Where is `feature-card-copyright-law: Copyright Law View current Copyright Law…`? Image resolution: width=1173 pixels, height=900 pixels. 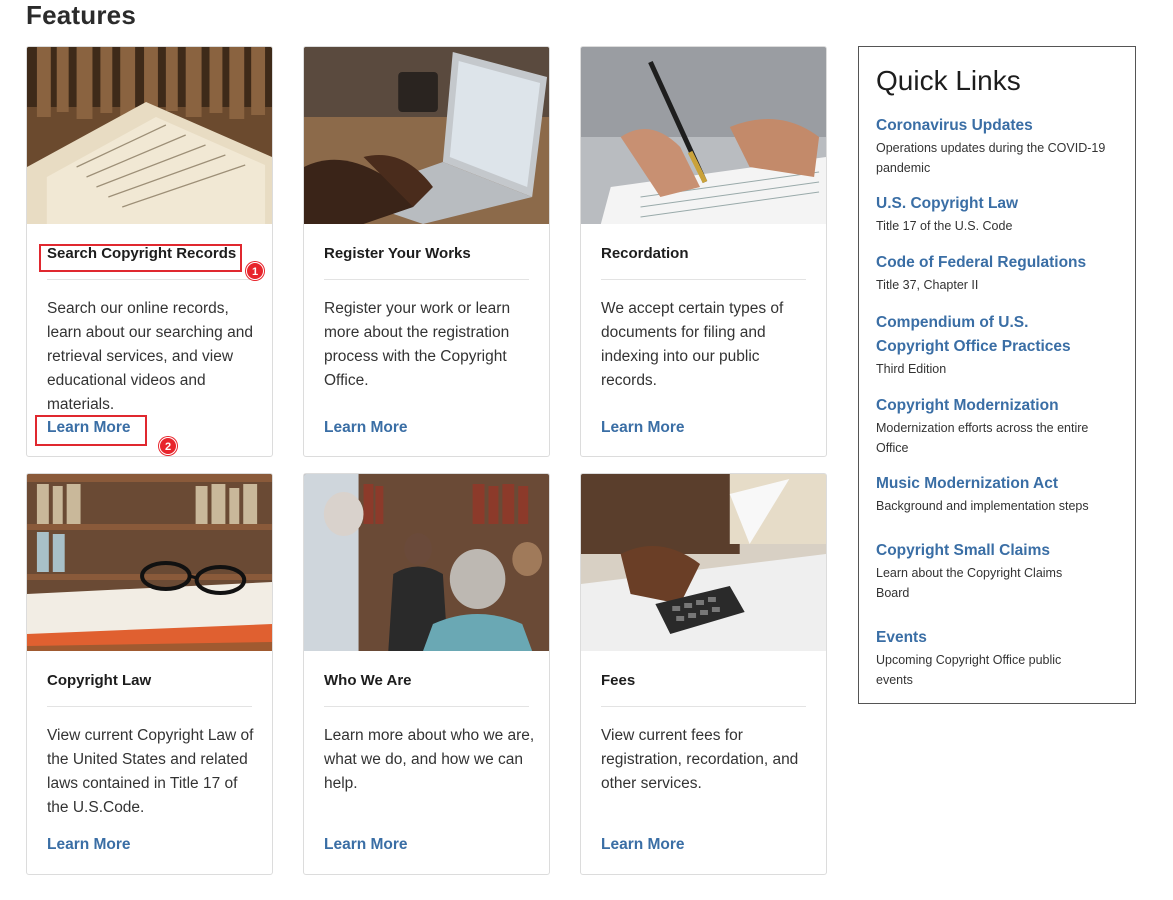 feature-card-copyright-law: Copyright Law View current Copyright Law… is located at coordinates (149, 674).